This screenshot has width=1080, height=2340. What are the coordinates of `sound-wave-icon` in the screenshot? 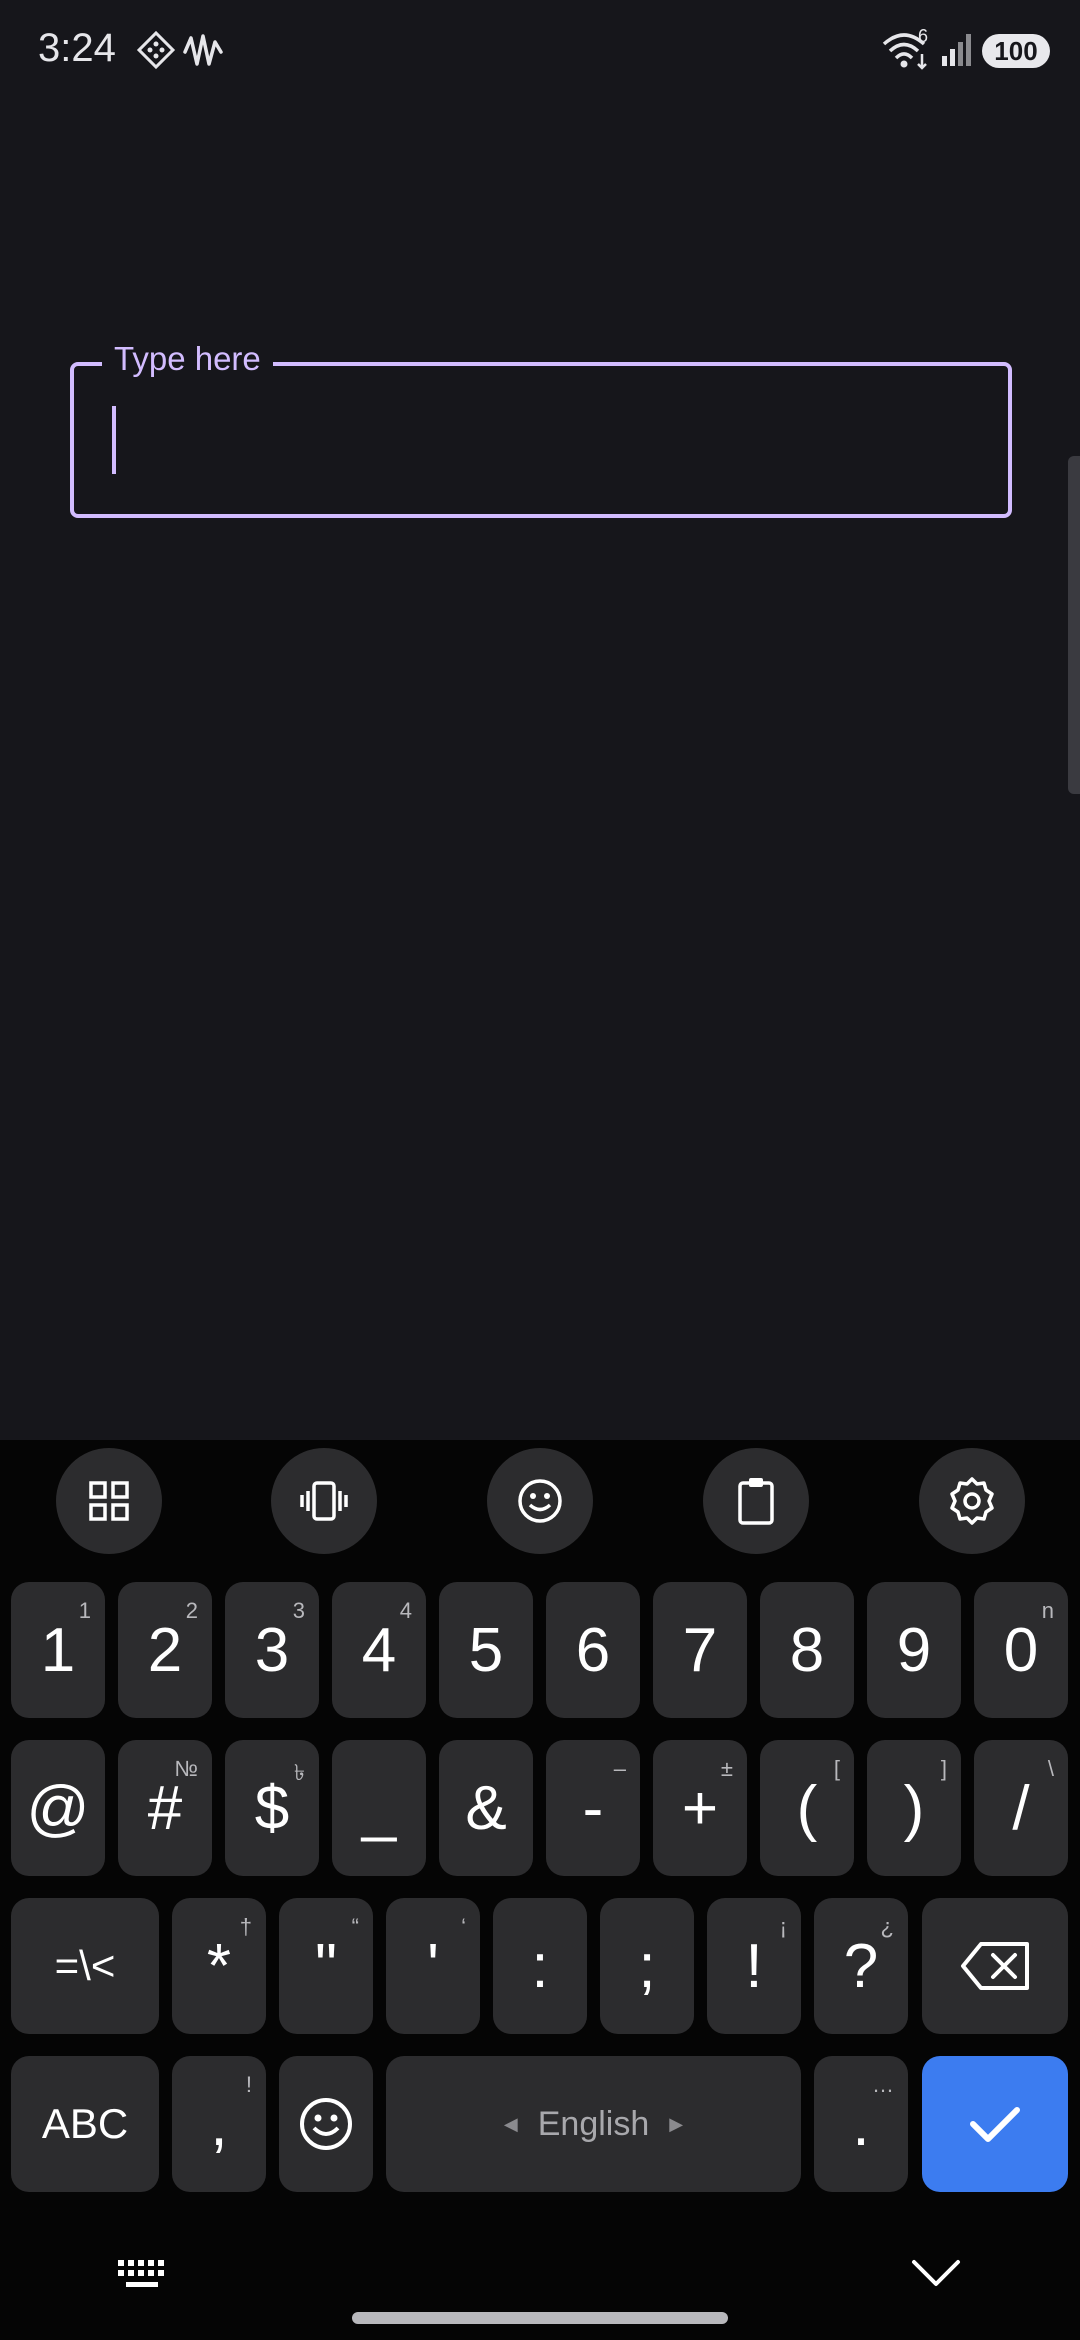 It's located at (203, 52).